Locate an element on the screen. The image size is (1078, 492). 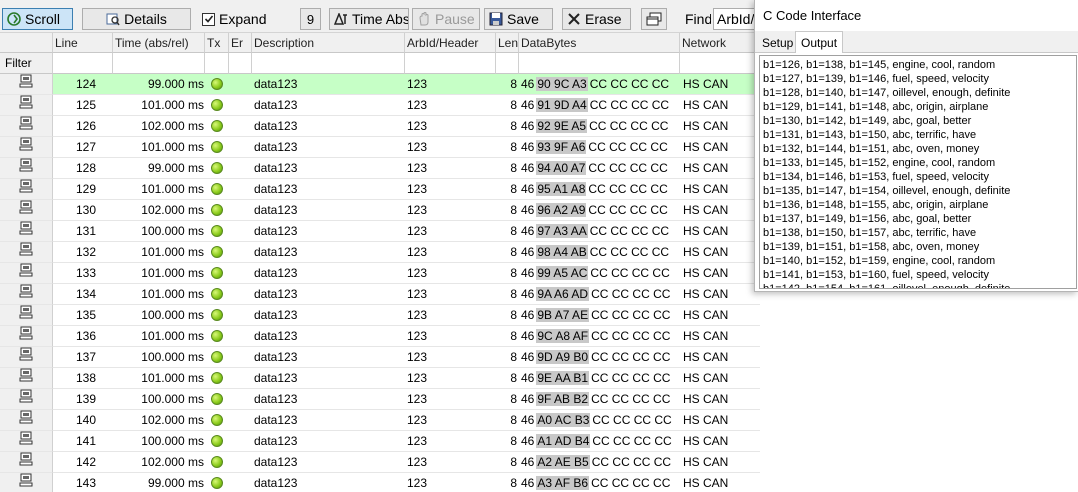
filter-input-line is located at coordinates (83, 63).